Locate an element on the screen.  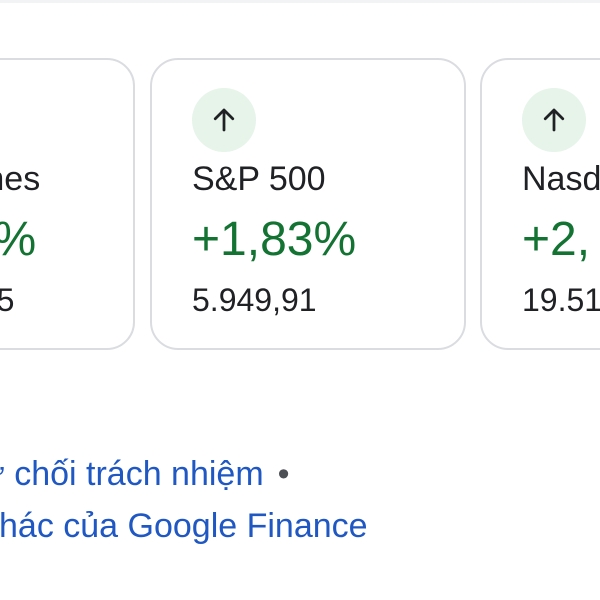
index-change: +2, is located at coordinates (556, 239).